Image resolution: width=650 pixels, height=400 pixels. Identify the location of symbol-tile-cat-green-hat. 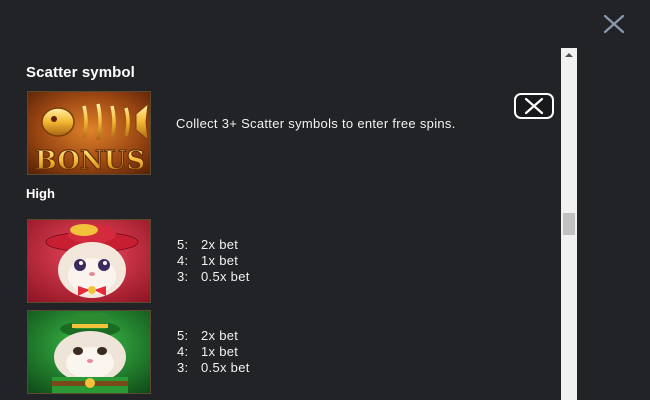
(89, 352).